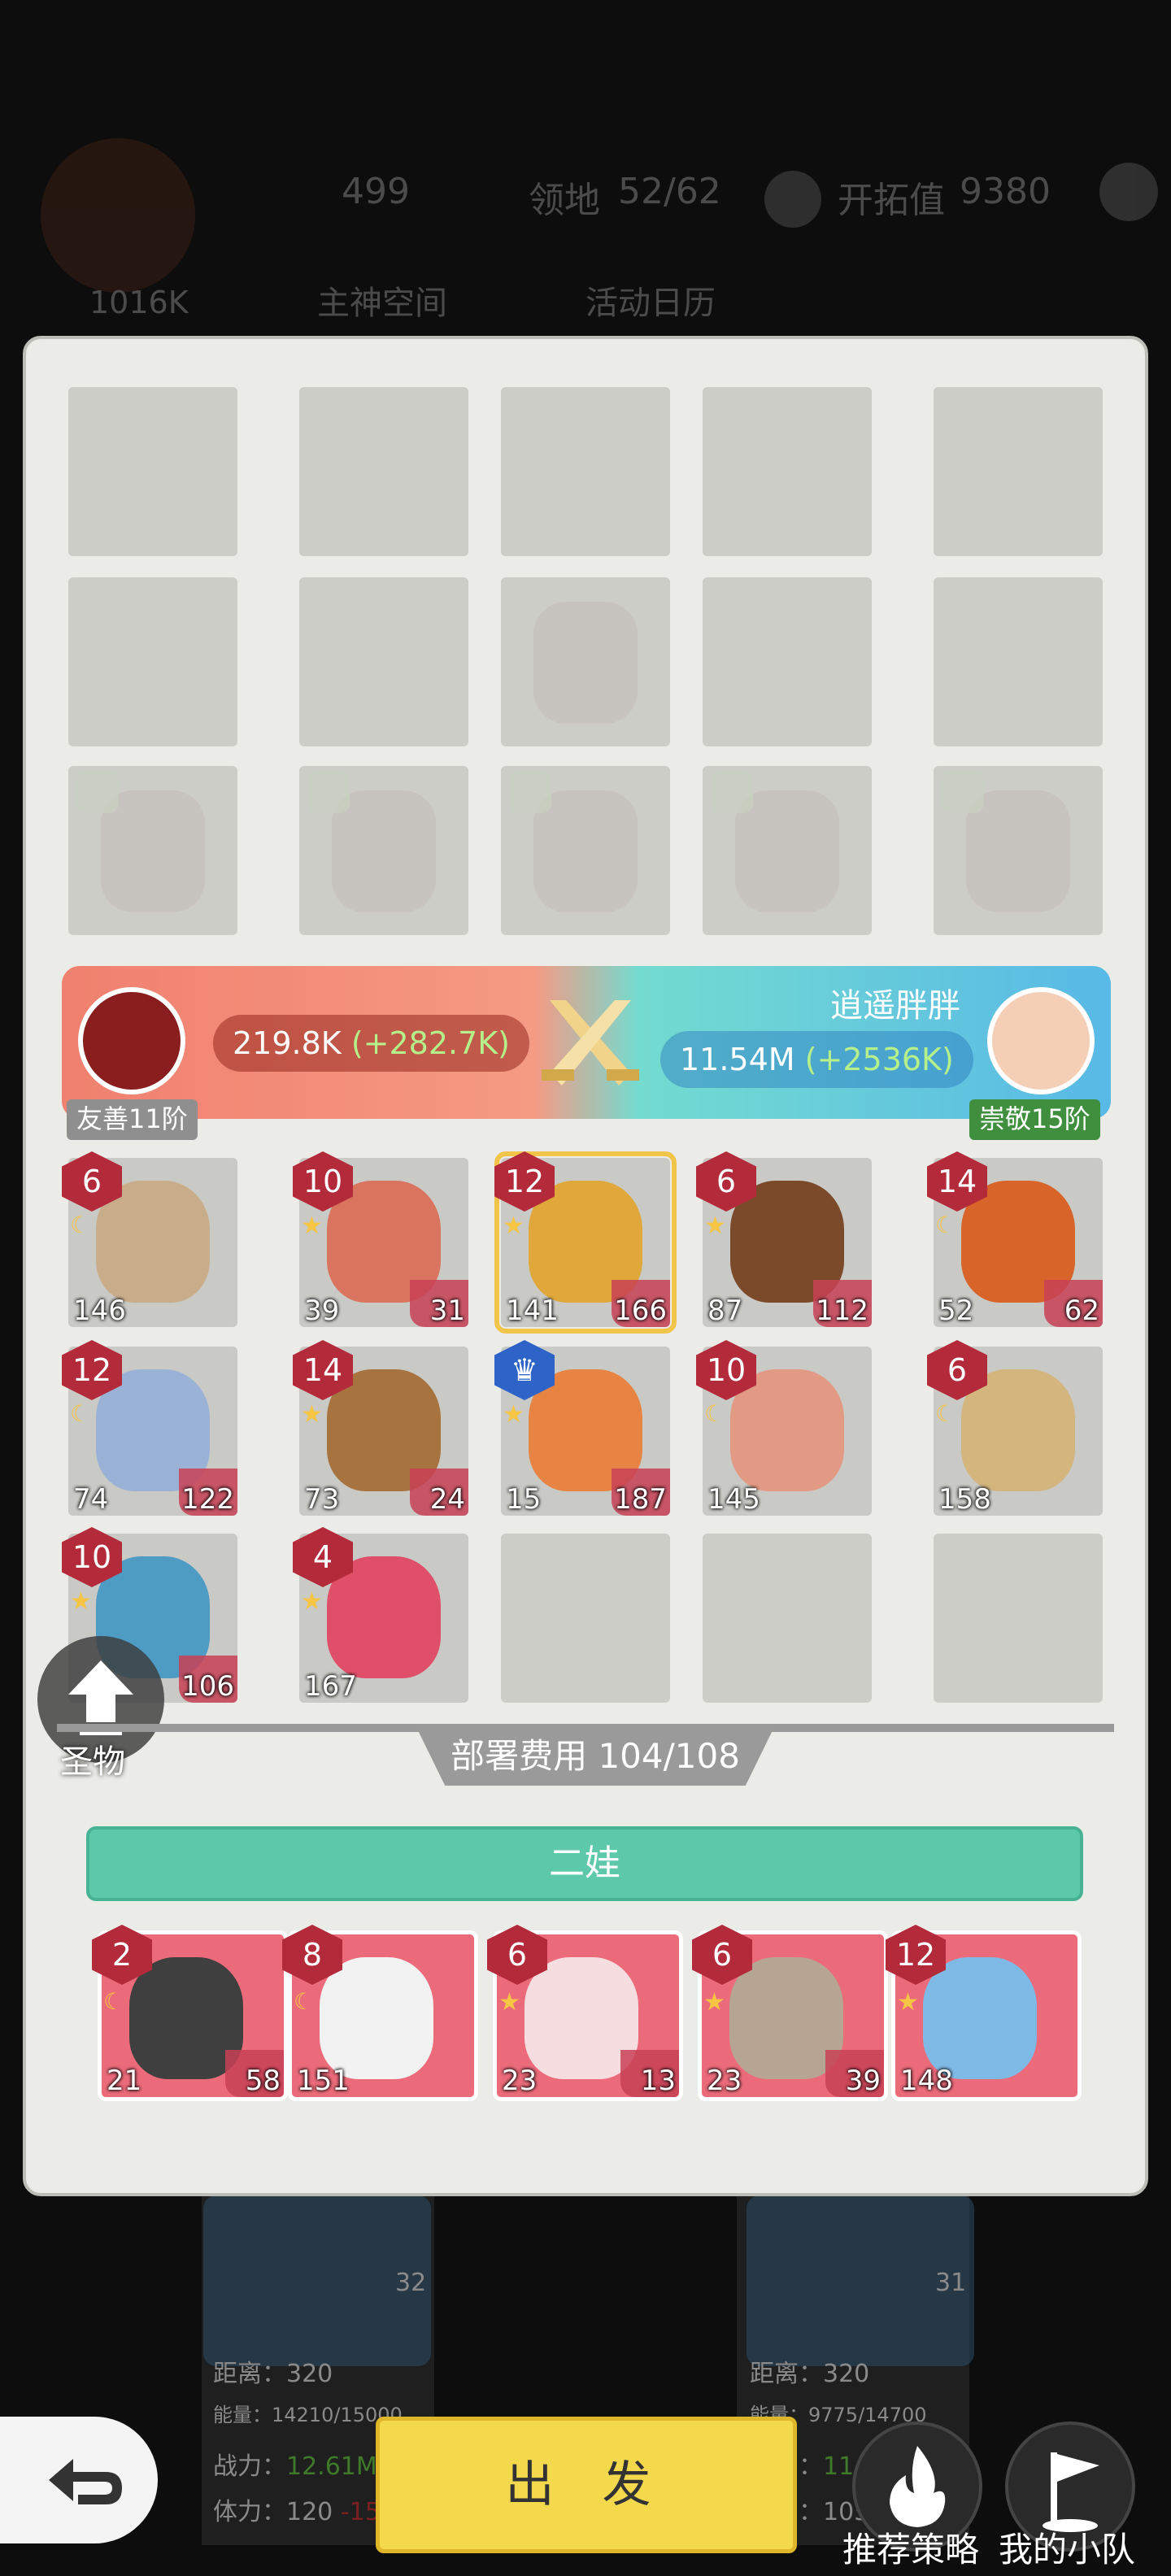 This screenshot has height=2576, width=1171. What do you see at coordinates (810, 2374) in the screenshot?
I see `bg-card-2-distance: 距离：320` at bounding box center [810, 2374].